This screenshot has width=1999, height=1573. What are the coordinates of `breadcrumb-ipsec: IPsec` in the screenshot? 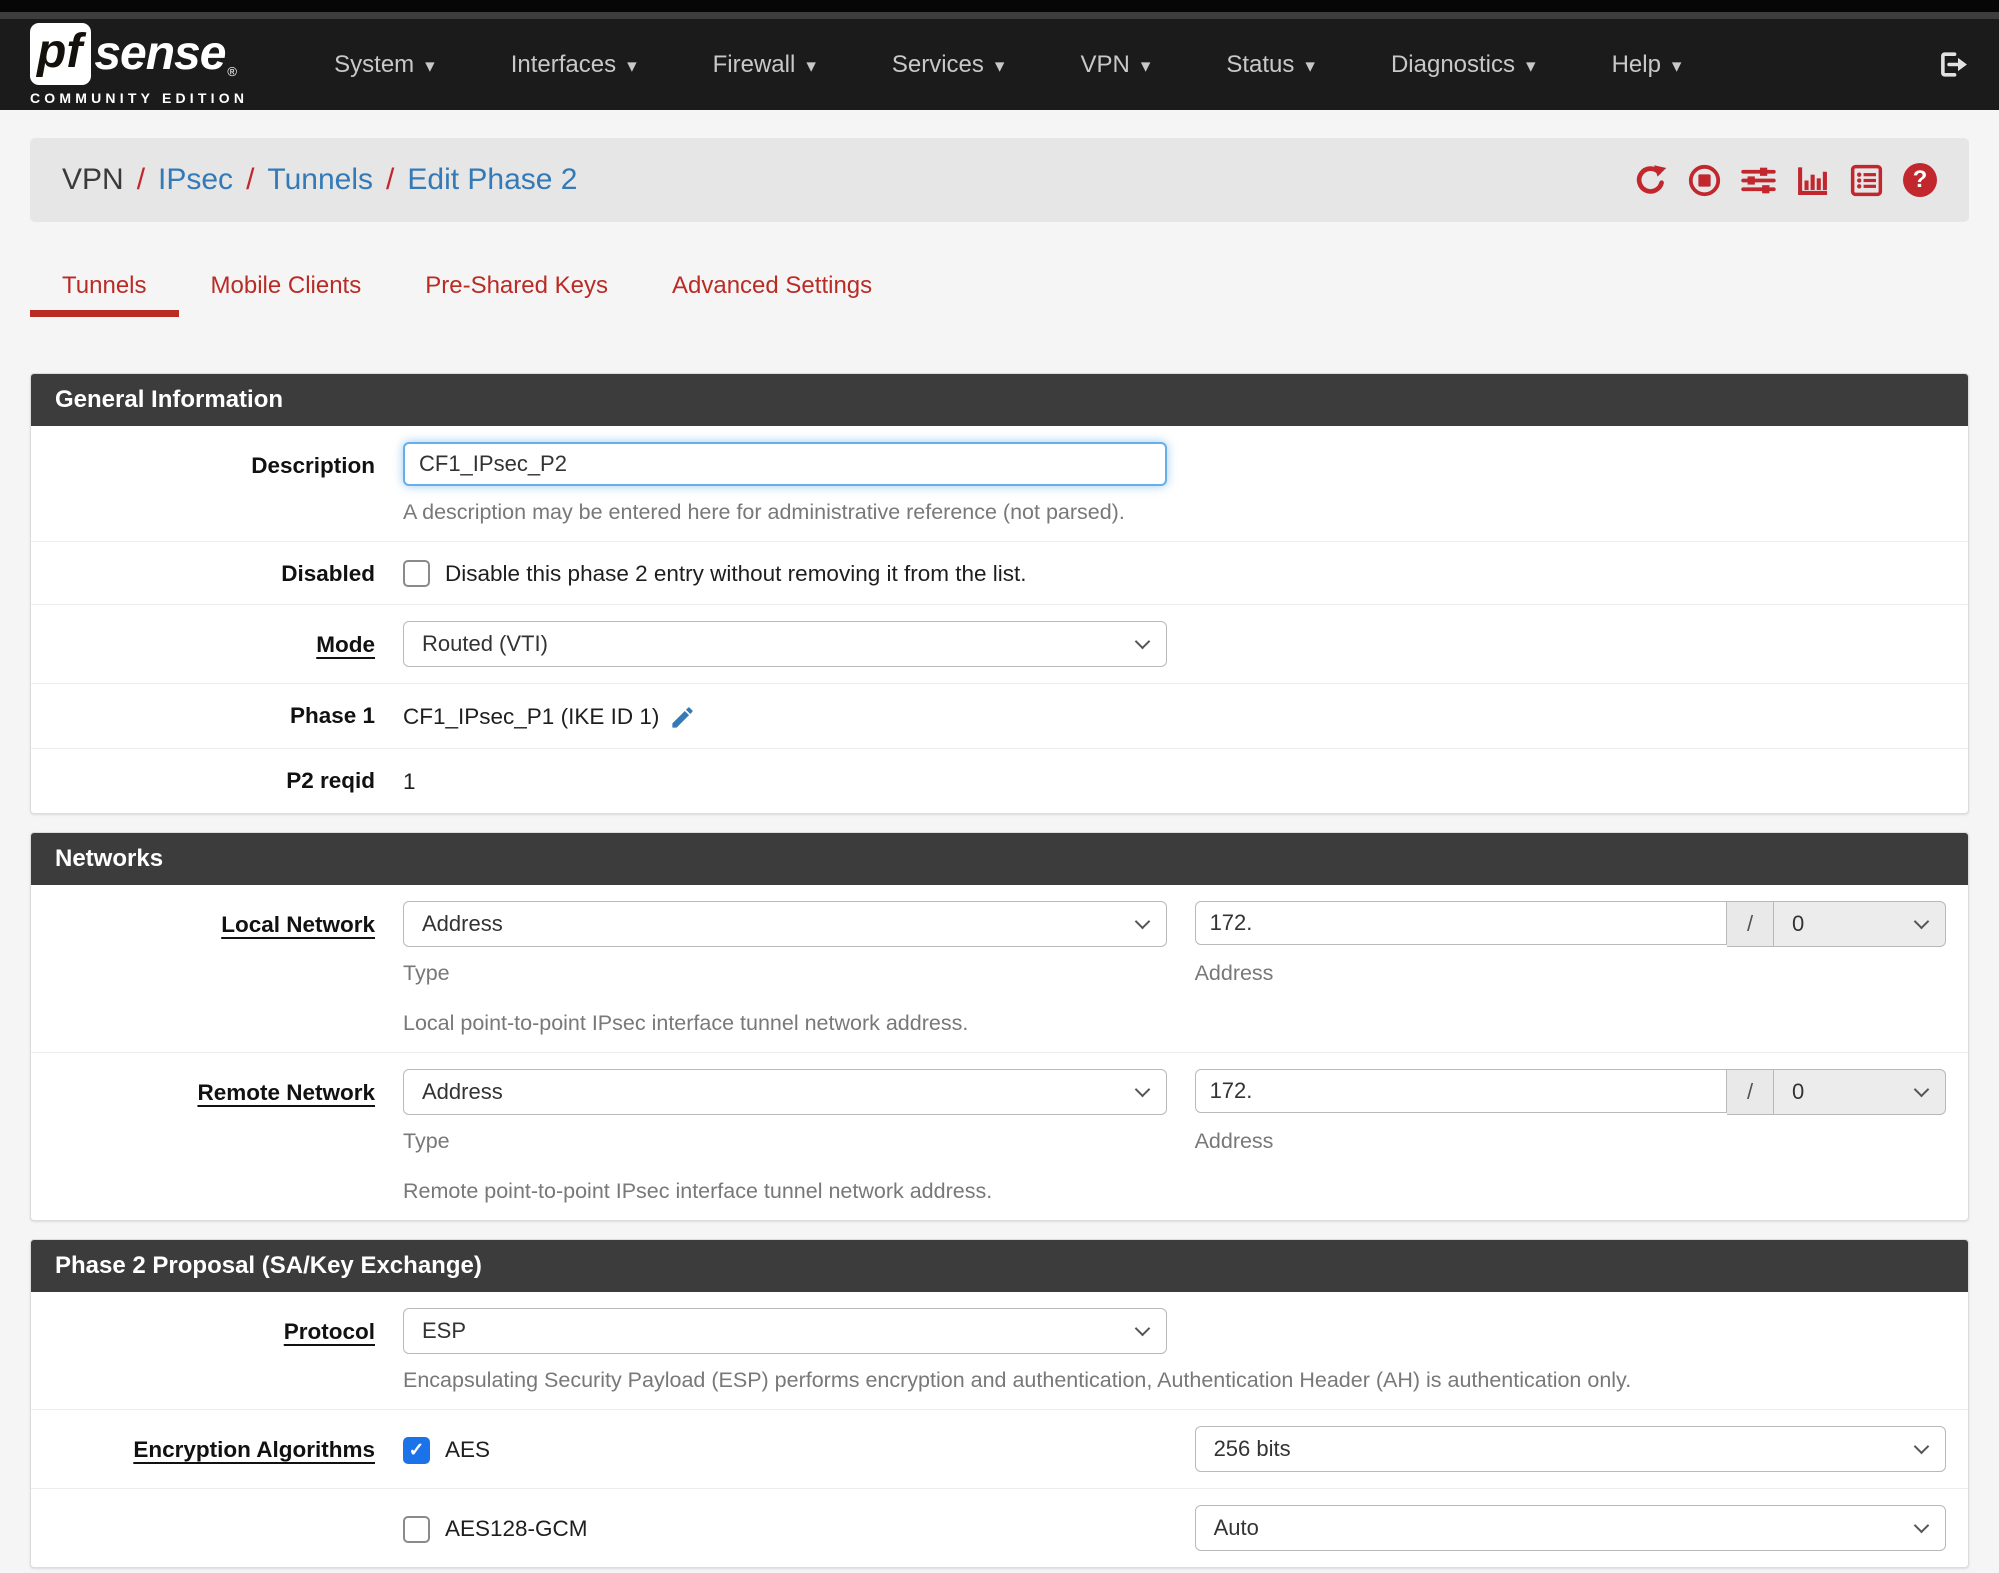 It's located at (195, 180).